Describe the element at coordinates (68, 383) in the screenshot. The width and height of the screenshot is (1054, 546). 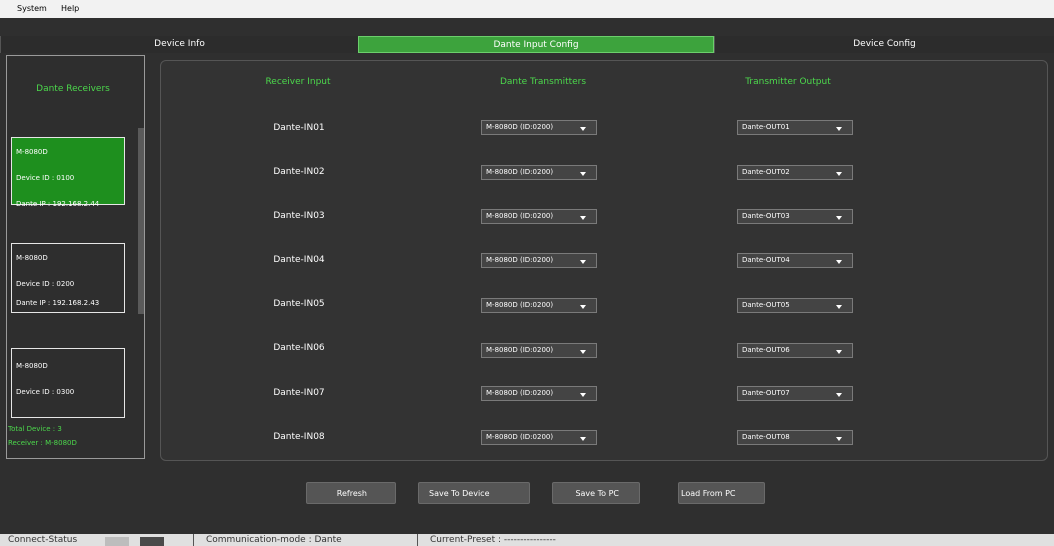
I see `device-card: M-8080D Device ID : 0300` at that location.